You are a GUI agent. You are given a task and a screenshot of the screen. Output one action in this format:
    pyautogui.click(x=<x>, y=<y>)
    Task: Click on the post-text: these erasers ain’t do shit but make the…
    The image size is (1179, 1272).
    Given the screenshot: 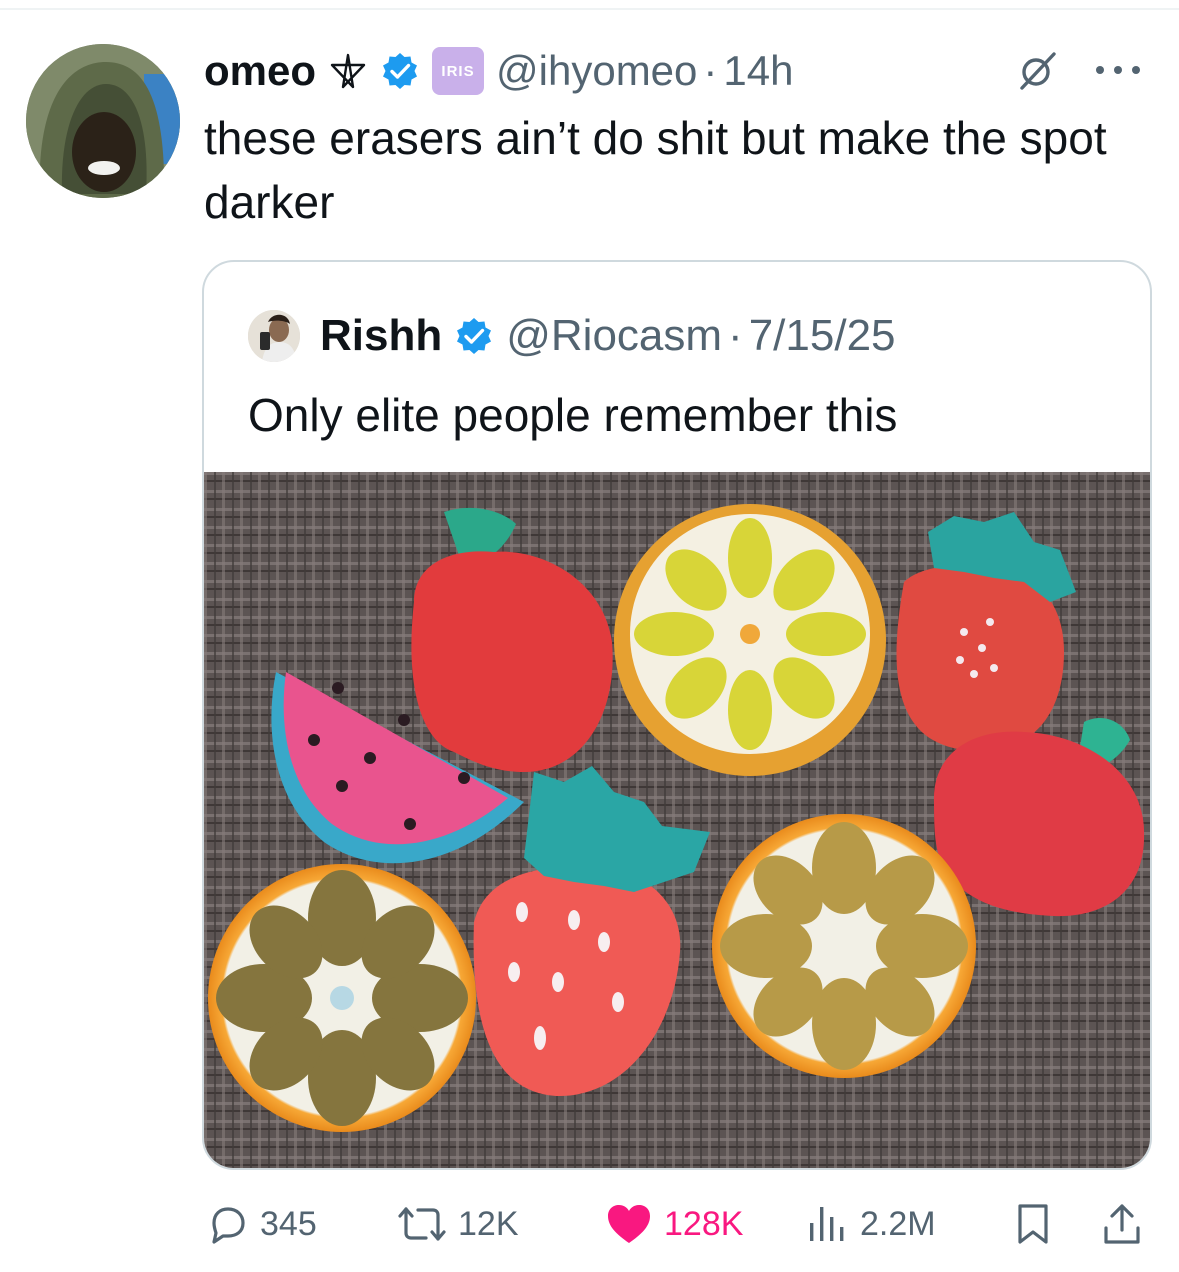 What is the action you would take?
    pyautogui.click(x=655, y=170)
    